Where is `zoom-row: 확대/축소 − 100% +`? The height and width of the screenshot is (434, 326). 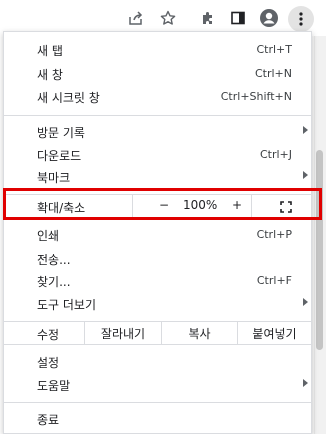
zoom-row: 확대/축소 − 100% + is located at coordinates (157, 206).